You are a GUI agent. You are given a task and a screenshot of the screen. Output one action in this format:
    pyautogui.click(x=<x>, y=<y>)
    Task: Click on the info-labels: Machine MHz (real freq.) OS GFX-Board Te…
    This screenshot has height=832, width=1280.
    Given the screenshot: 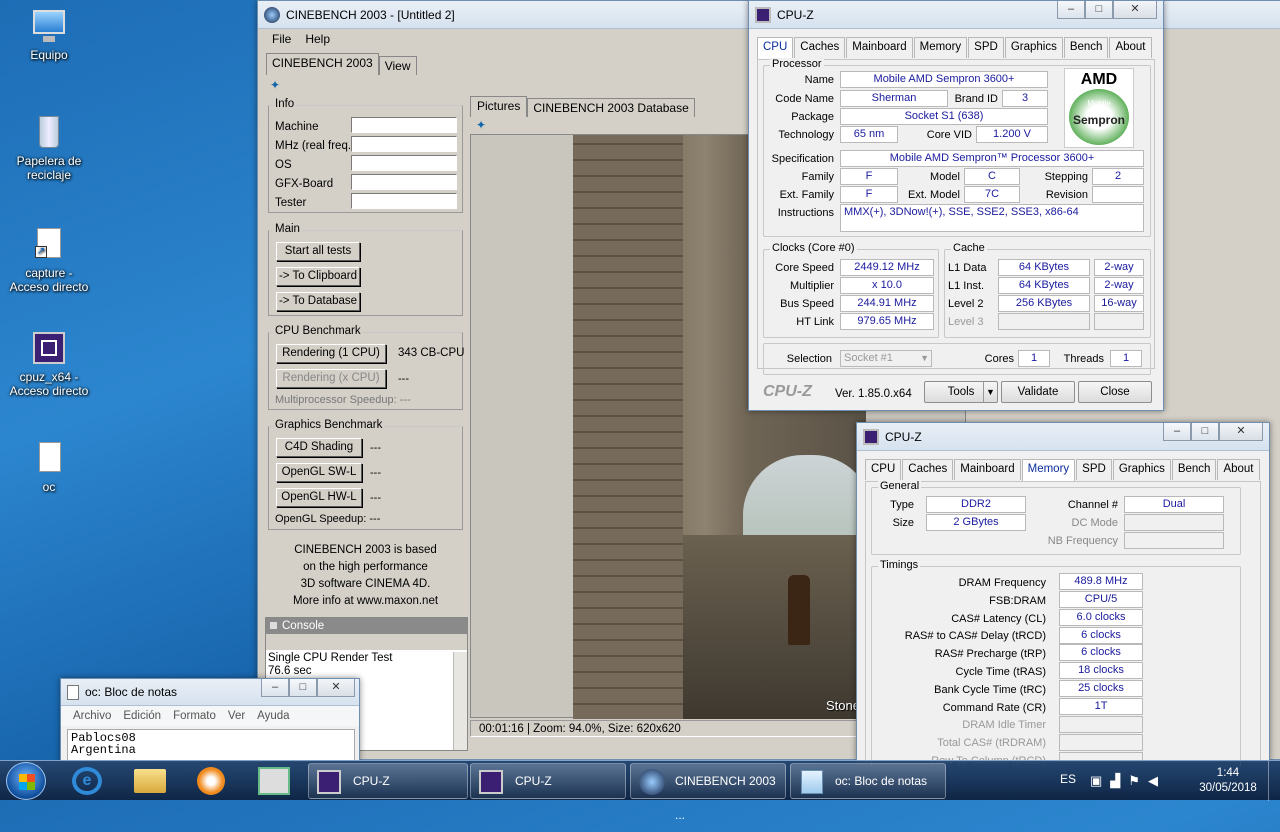 What is the action you would take?
    pyautogui.click(x=315, y=165)
    